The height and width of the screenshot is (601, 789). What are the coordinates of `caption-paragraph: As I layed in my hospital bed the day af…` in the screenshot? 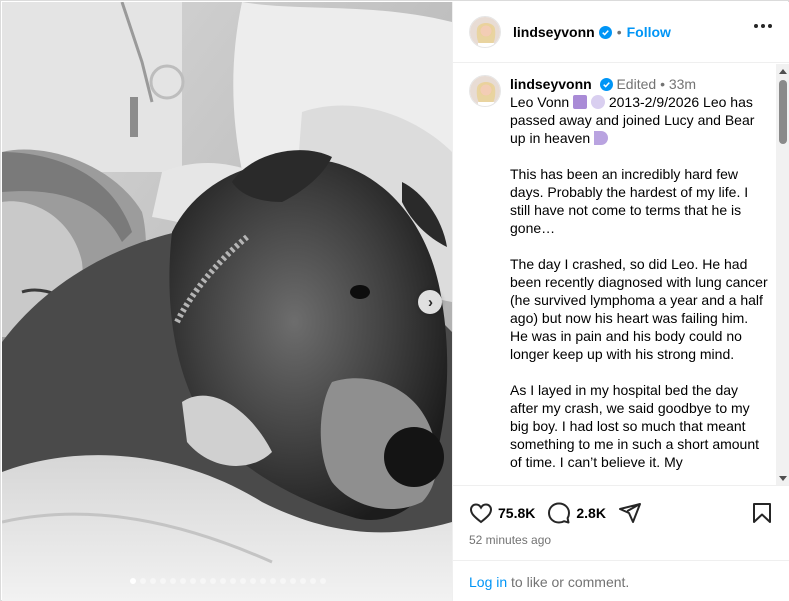 It's located at (635, 426).